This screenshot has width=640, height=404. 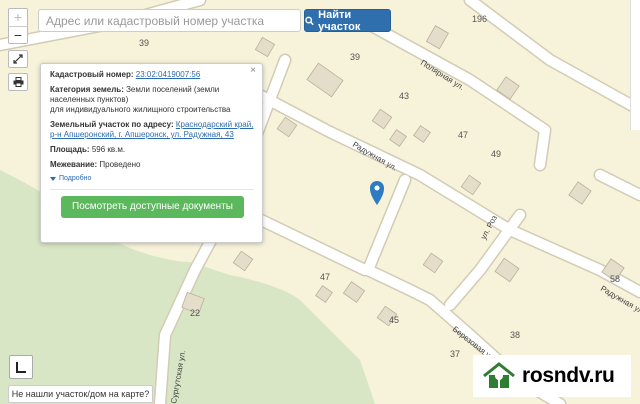 I want to click on expand-icon, so click(x=18, y=59).